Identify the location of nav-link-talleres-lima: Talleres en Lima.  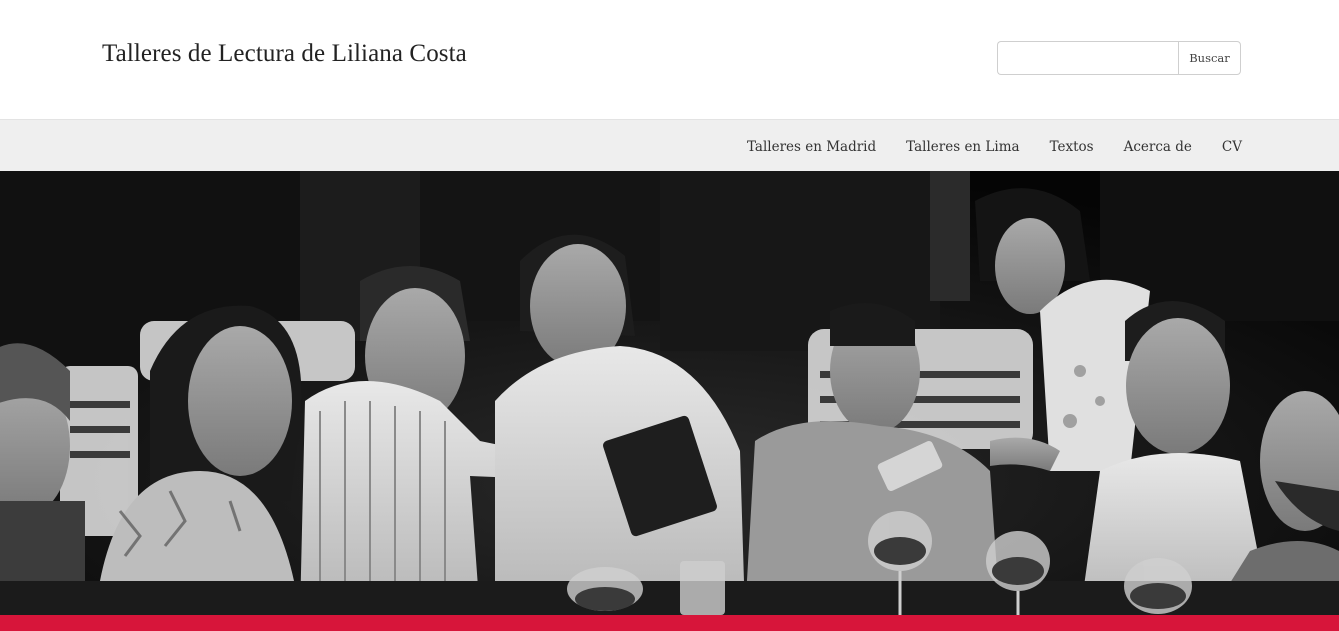
(962, 147).